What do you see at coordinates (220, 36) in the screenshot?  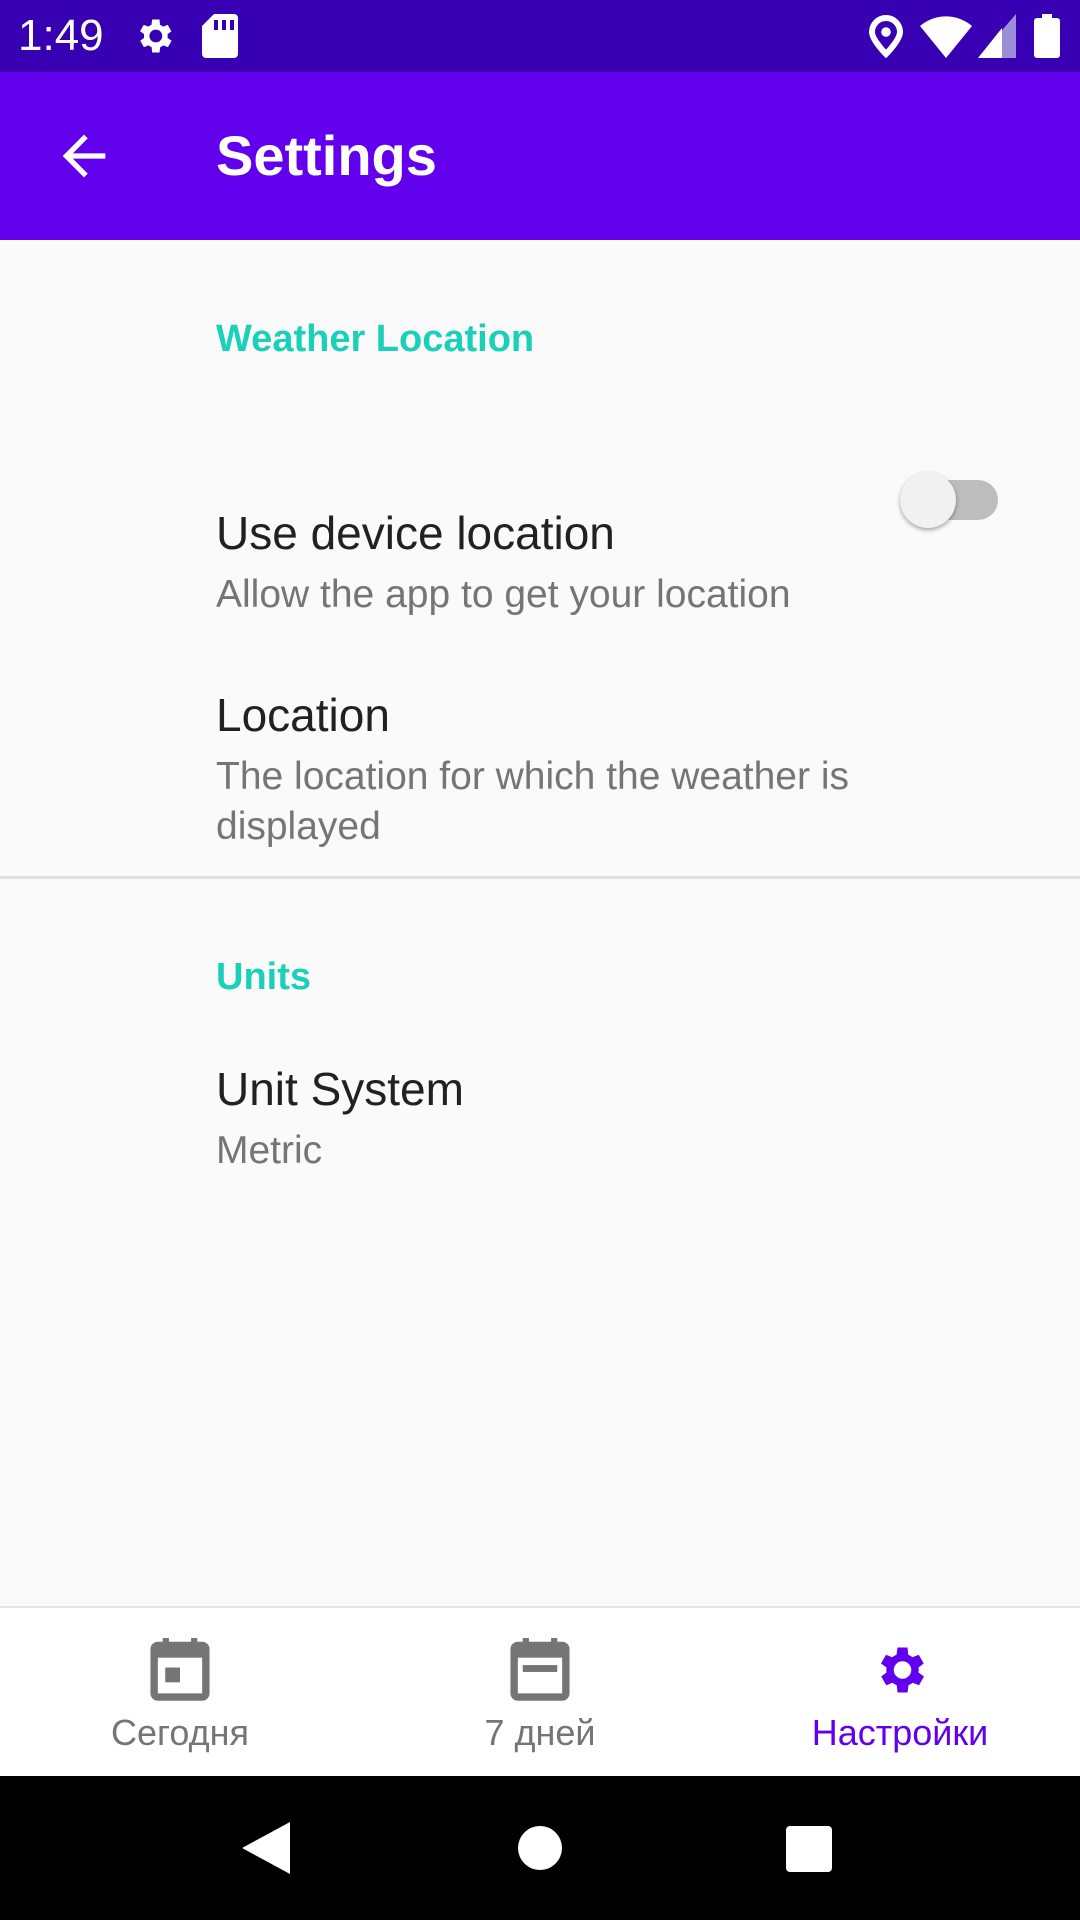 I see `sd-card-icon` at bounding box center [220, 36].